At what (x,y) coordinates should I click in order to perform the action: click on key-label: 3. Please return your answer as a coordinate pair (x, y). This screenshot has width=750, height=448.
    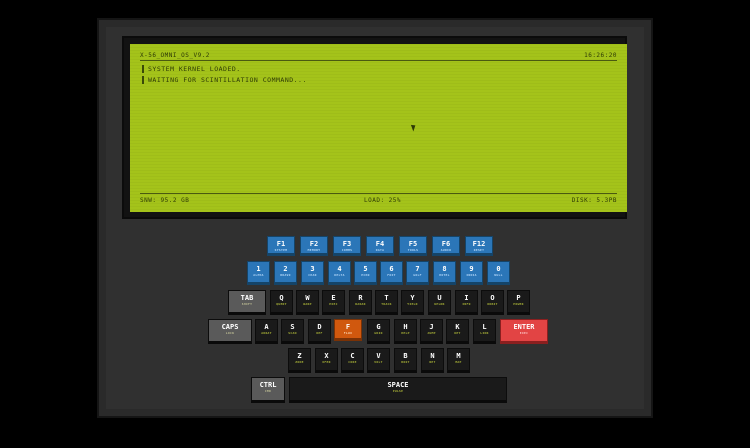
    Looking at the image, I should click on (312, 269).